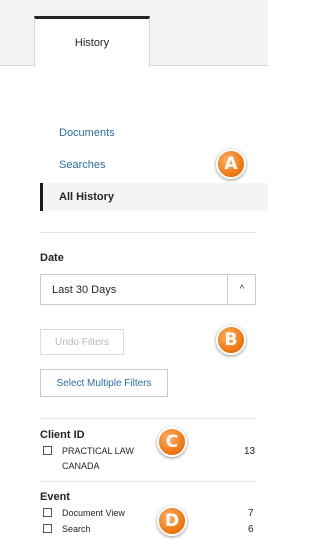 The image size is (320, 557). I want to click on callout-marker-c: C, so click(172, 442).